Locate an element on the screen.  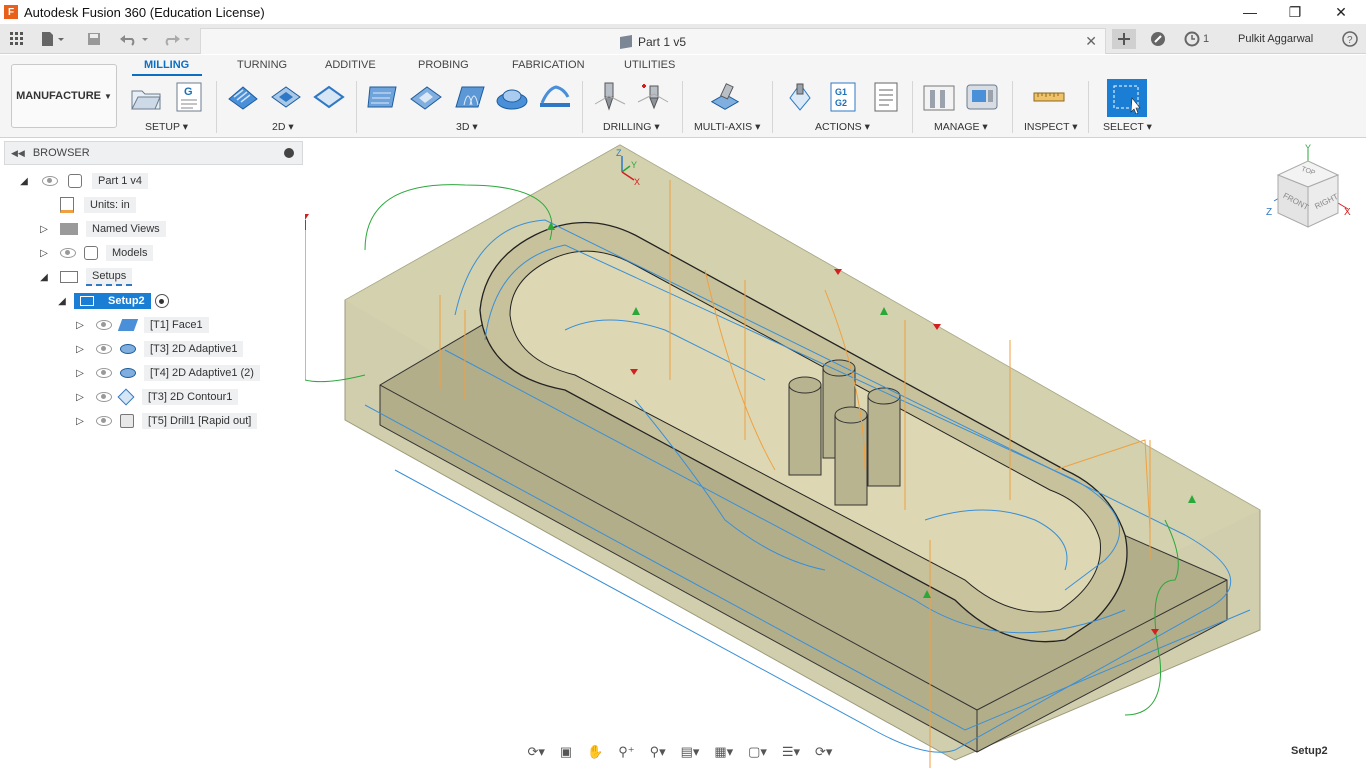
new-tab-plus-icon is located at coordinates (1124, 39).